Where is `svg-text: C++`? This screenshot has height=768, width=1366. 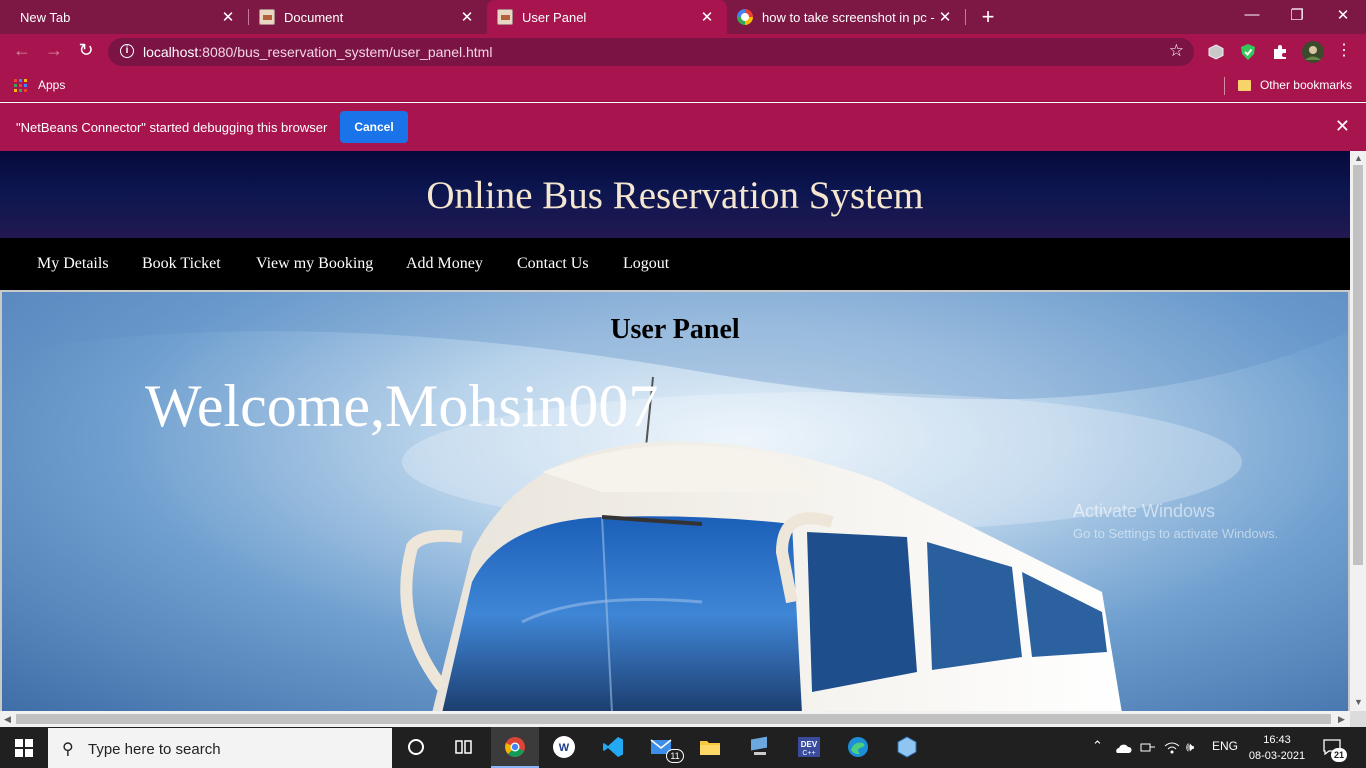 svg-text: C++ is located at coordinates (808, 753).